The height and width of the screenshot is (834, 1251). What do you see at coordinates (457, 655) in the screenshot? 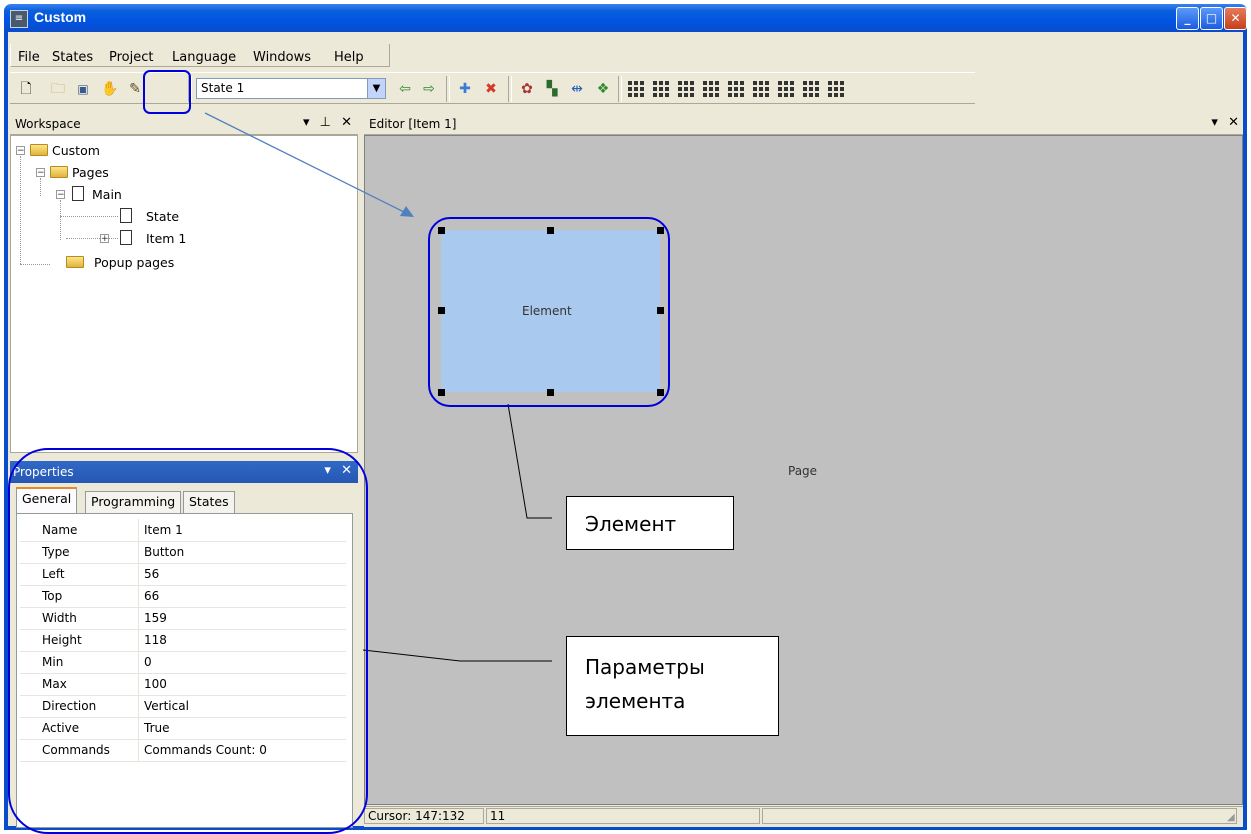
I see `callout-line-params` at bounding box center [457, 655].